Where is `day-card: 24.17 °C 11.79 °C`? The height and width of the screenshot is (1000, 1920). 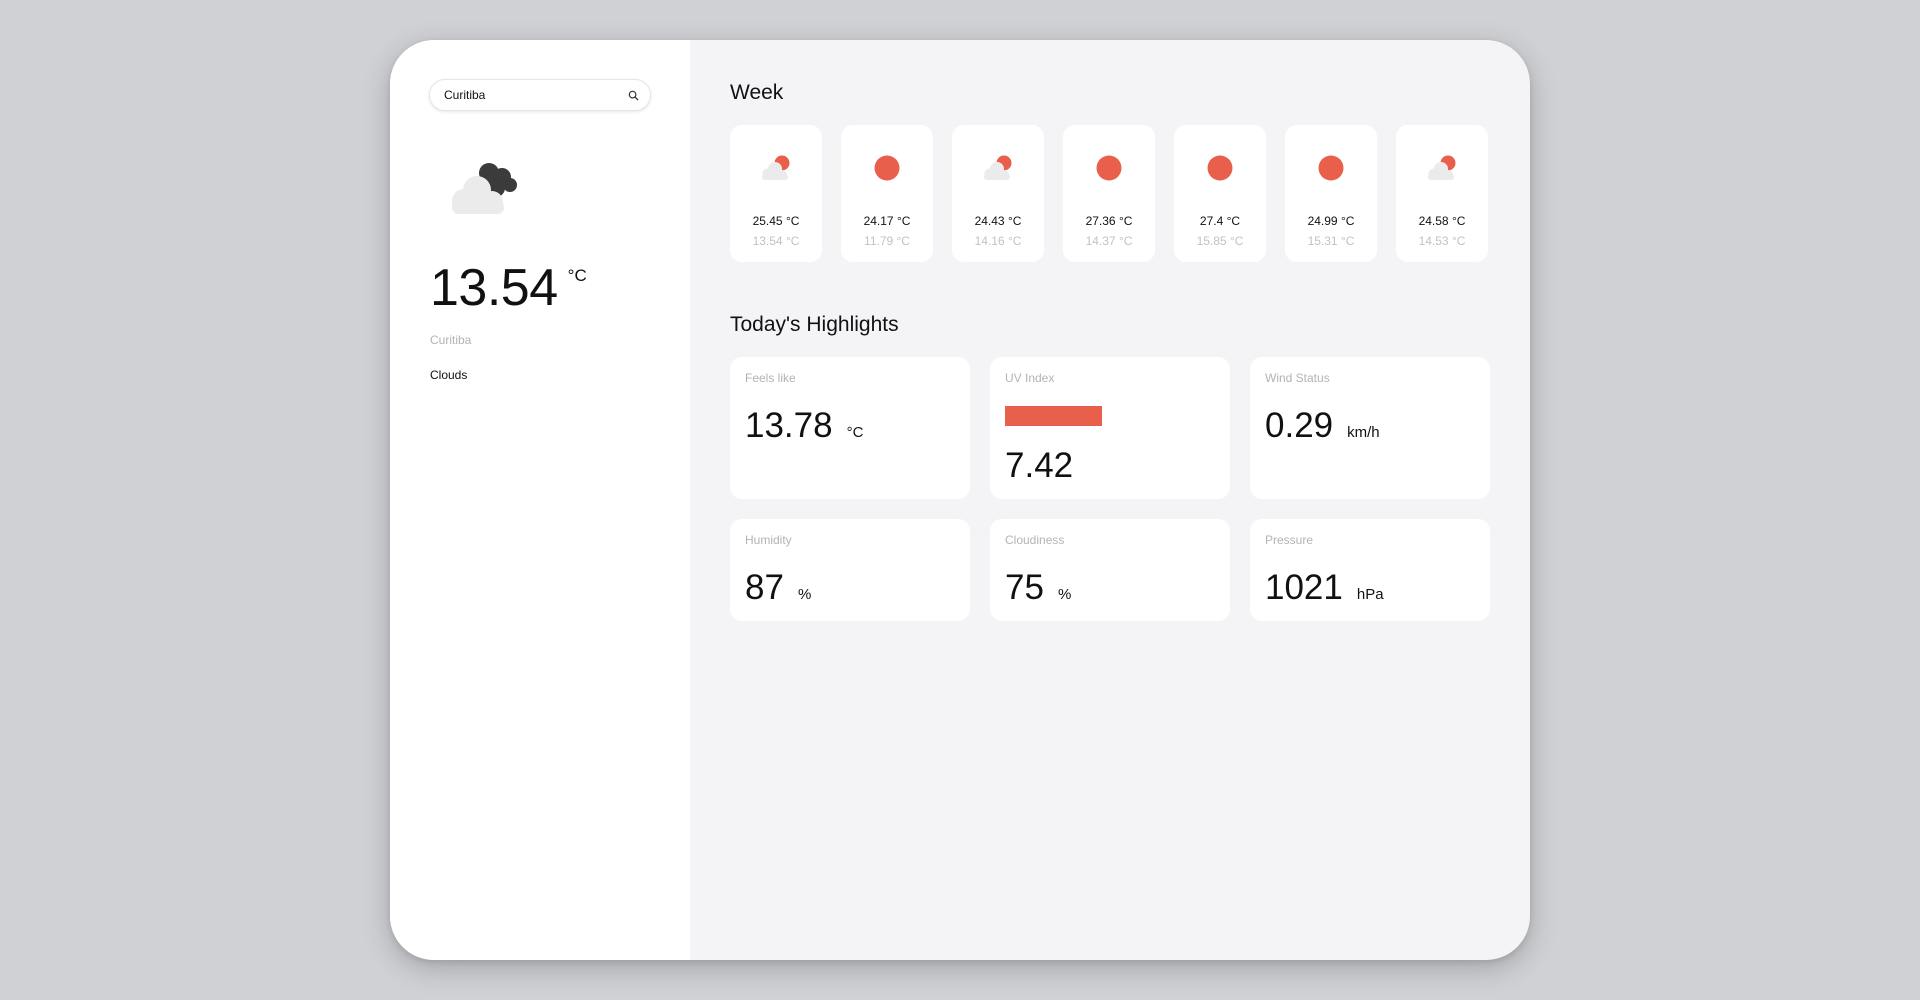
day-card: 24.17 °C 11.79 °C is located at coordinates (887, 193).